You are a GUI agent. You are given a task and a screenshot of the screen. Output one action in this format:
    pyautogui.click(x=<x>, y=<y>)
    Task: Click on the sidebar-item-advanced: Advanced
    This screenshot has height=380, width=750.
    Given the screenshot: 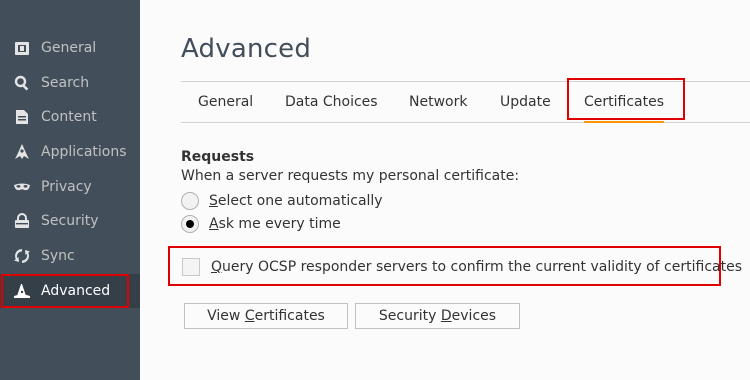 What is the action you would take?
    pyautogui.click(x=70, y=291)
    